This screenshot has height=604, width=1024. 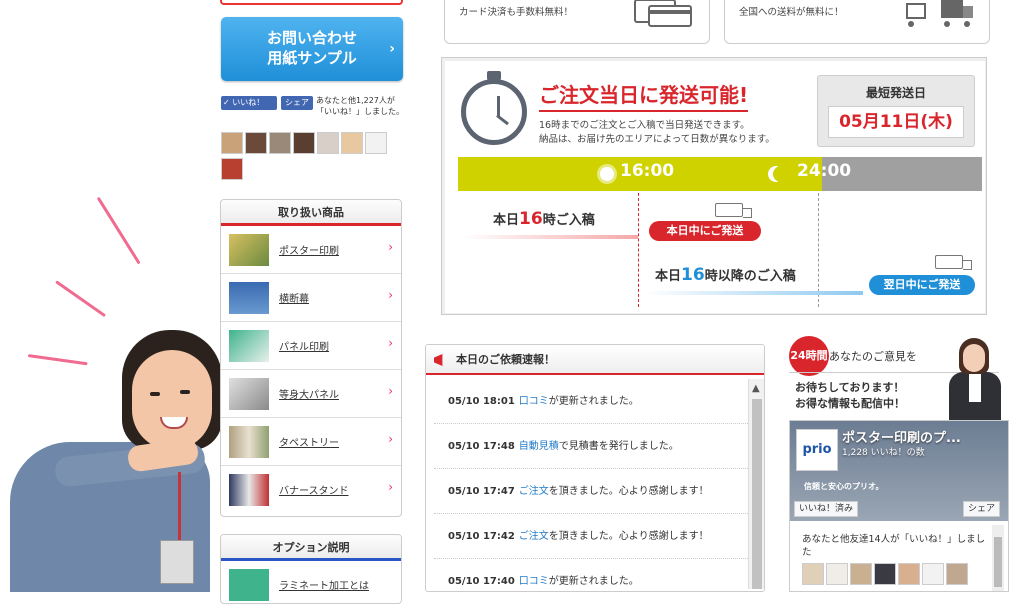 I want to click on facebook-like-button: ✓ いいね！, so click(x=249, y=103).